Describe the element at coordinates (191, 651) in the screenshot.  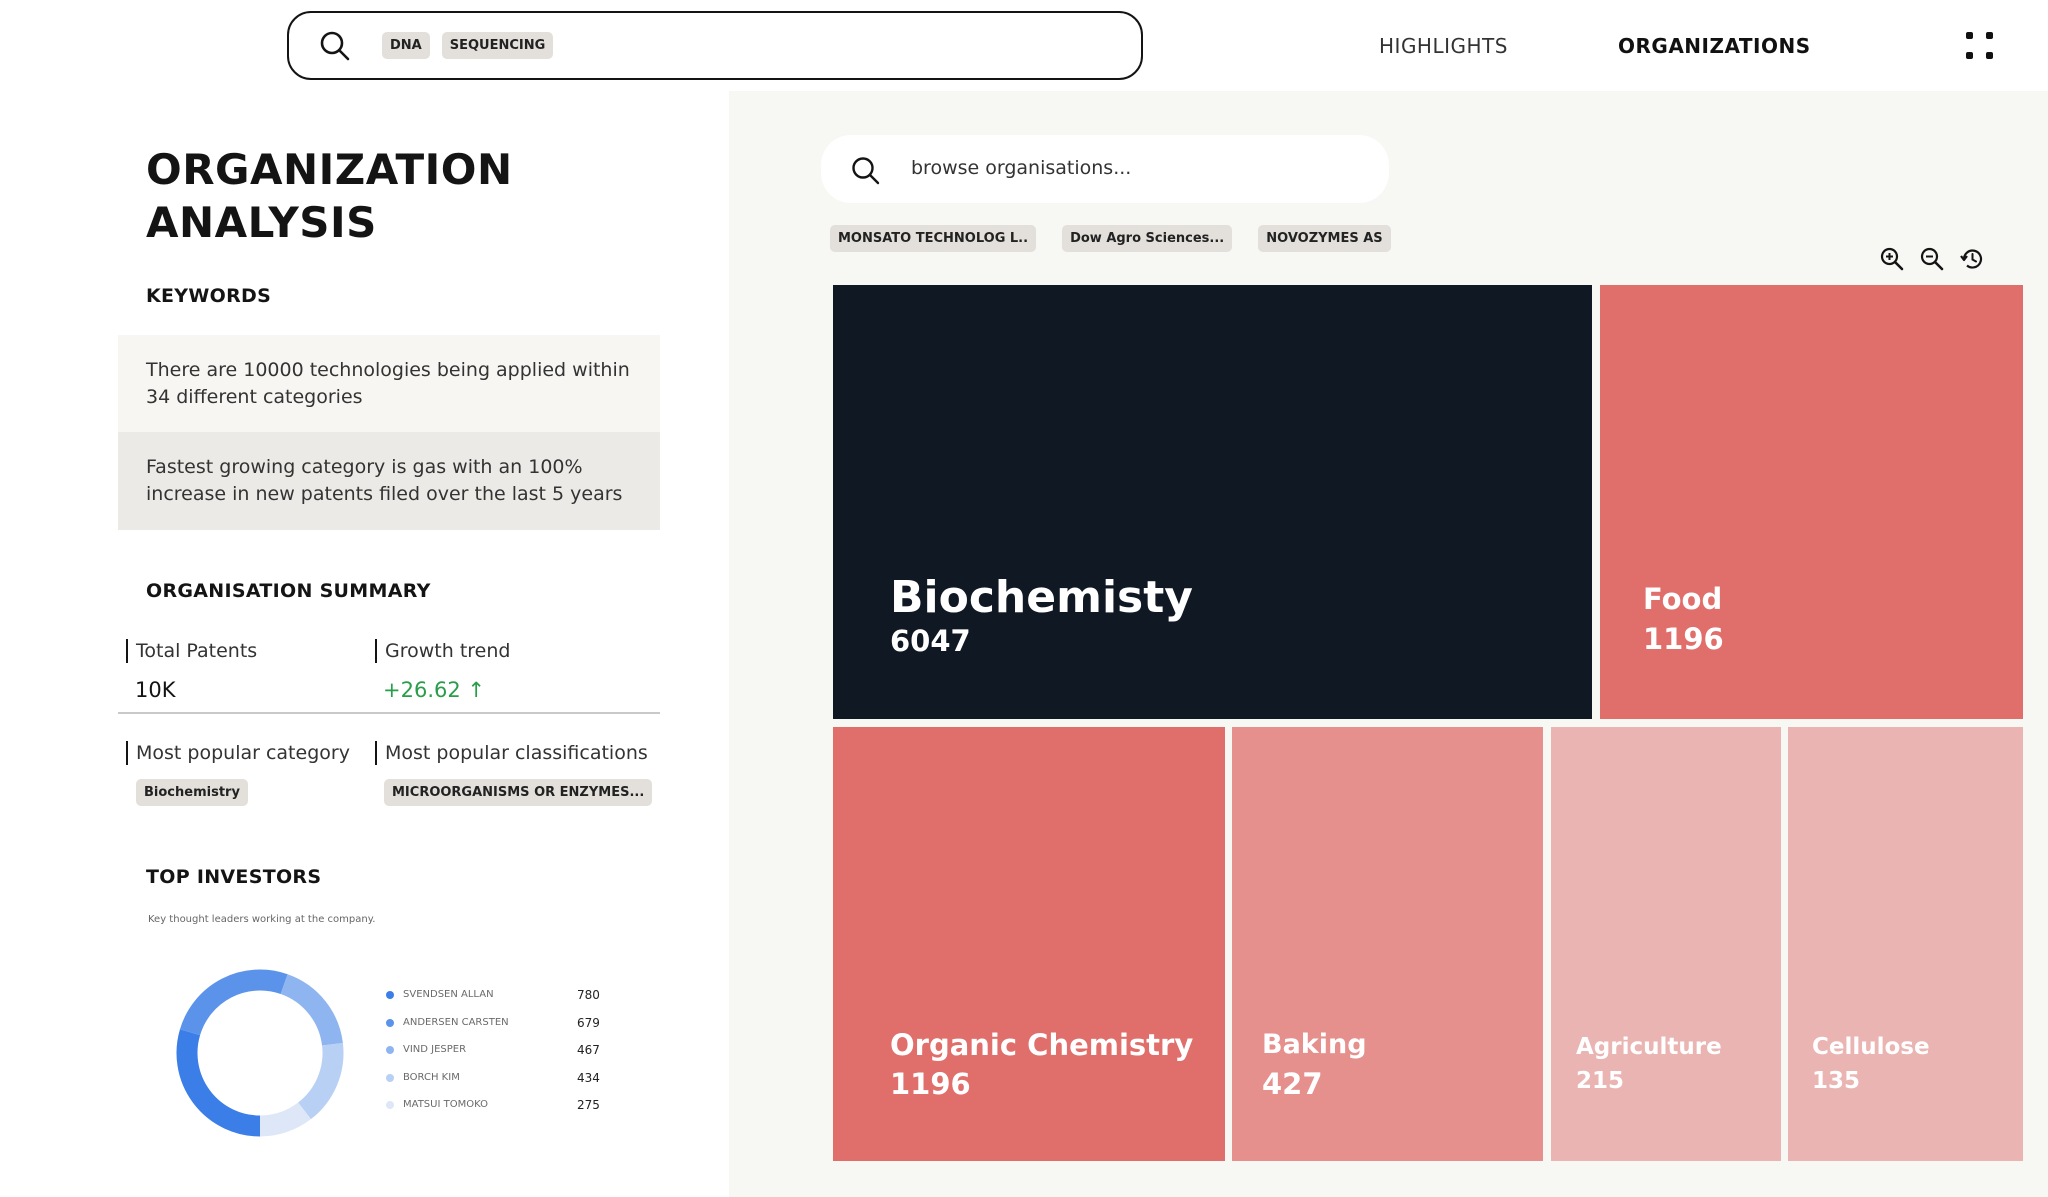
I see `total-patents-label: Total Patents` at that location.